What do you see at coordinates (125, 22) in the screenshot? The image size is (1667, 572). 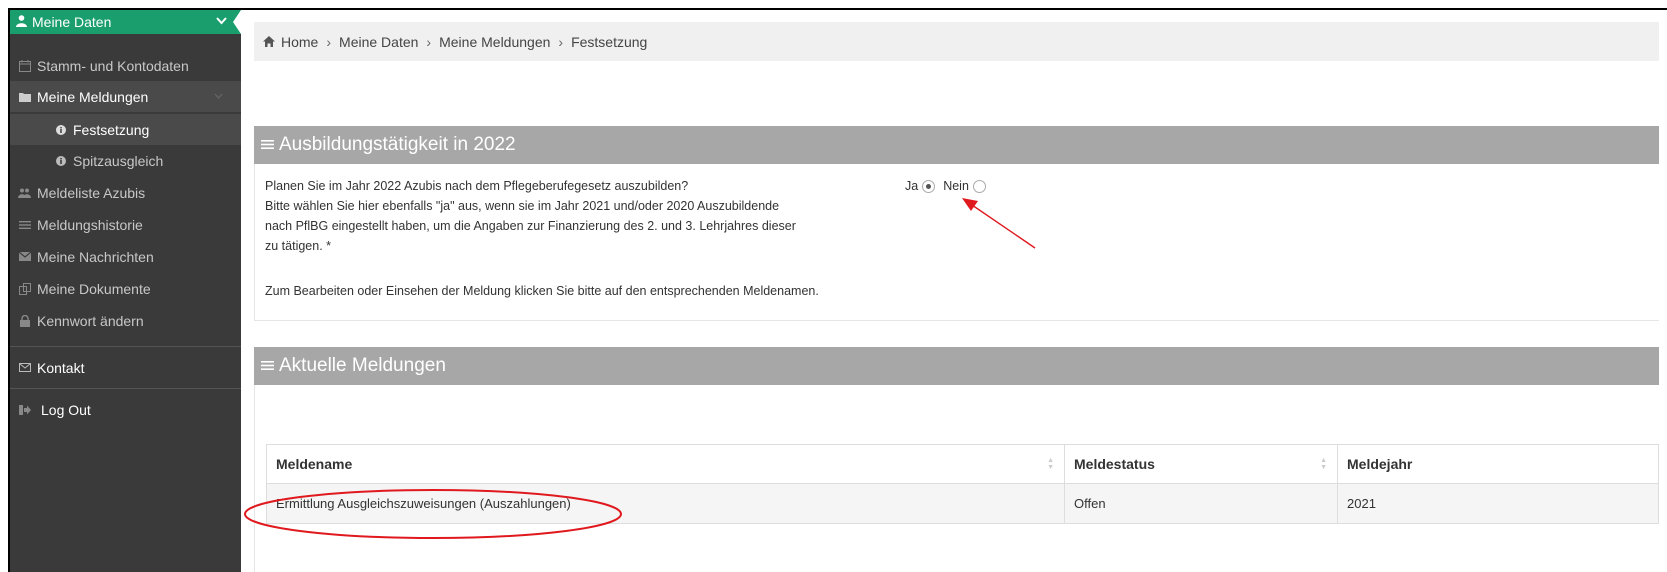 I see `sidebar-header-meine-daten: Meine Daten` at bounding box center [125, 22].